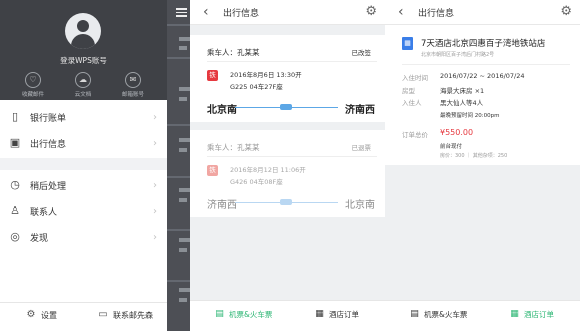  What do you see at coordinates (483, 44) in the screenshot?
I see `hotel-name: 7天酒店北京四惠百子湾地铁站店` at bounding box center [483, 44].